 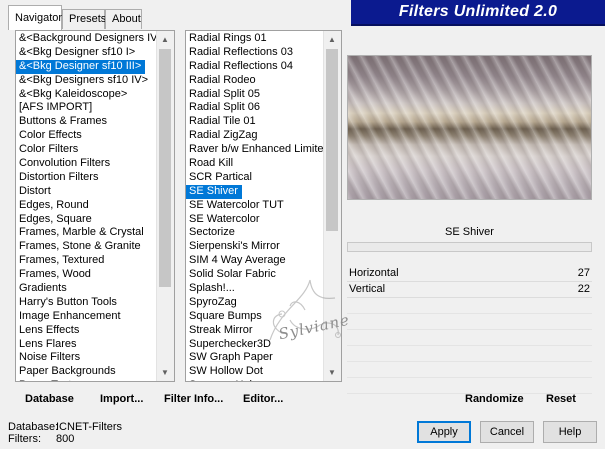 What do you see at coordinates (86, 303) in the screenshot?
I see `category-list-item: Harry's Button Tools` at bounding box center [86, 303].